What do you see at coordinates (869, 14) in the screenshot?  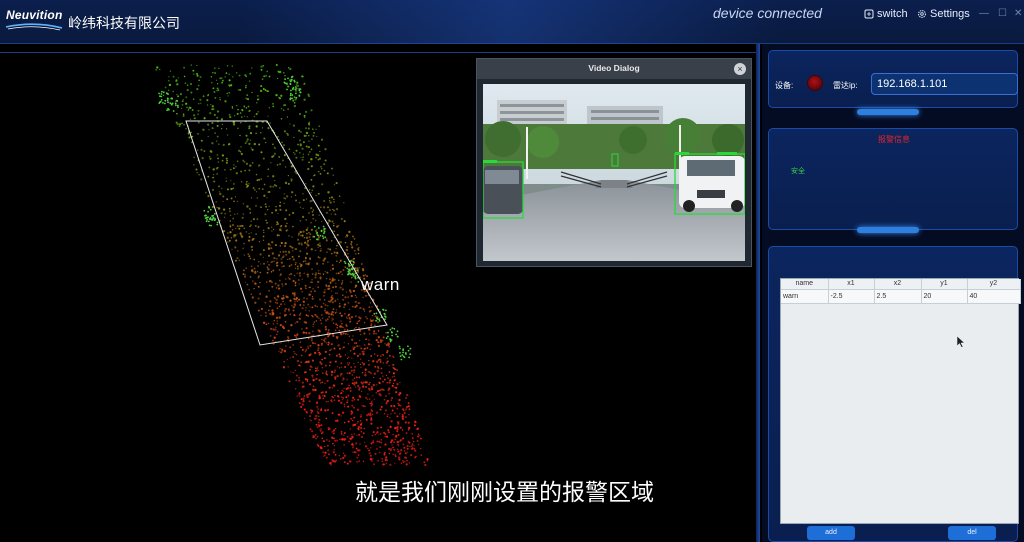 I see `switch-icon` at bounding box center [869, 14].